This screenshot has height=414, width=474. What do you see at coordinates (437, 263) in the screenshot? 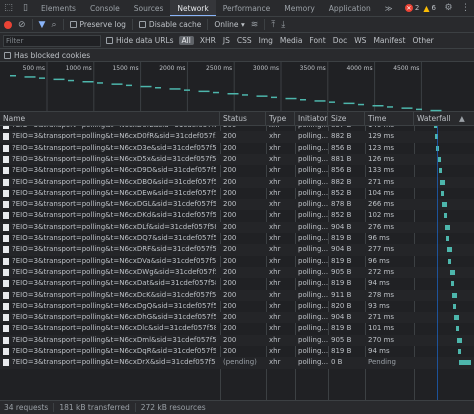
I see `waterfall-dom-loaded-line` at bounding box center [437, 263].